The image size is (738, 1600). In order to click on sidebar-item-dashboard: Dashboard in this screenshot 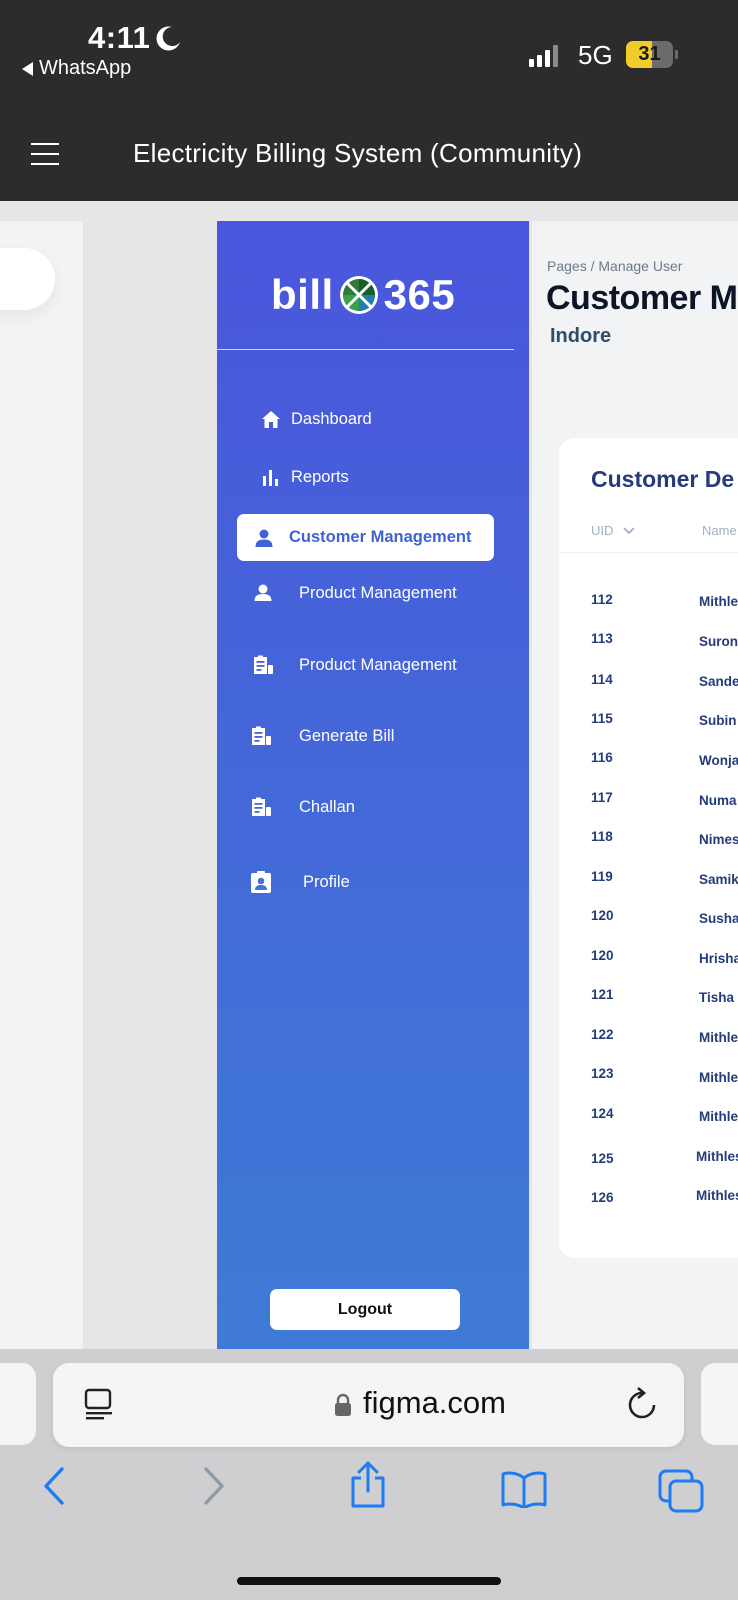, I will do `click(316, 419)`.